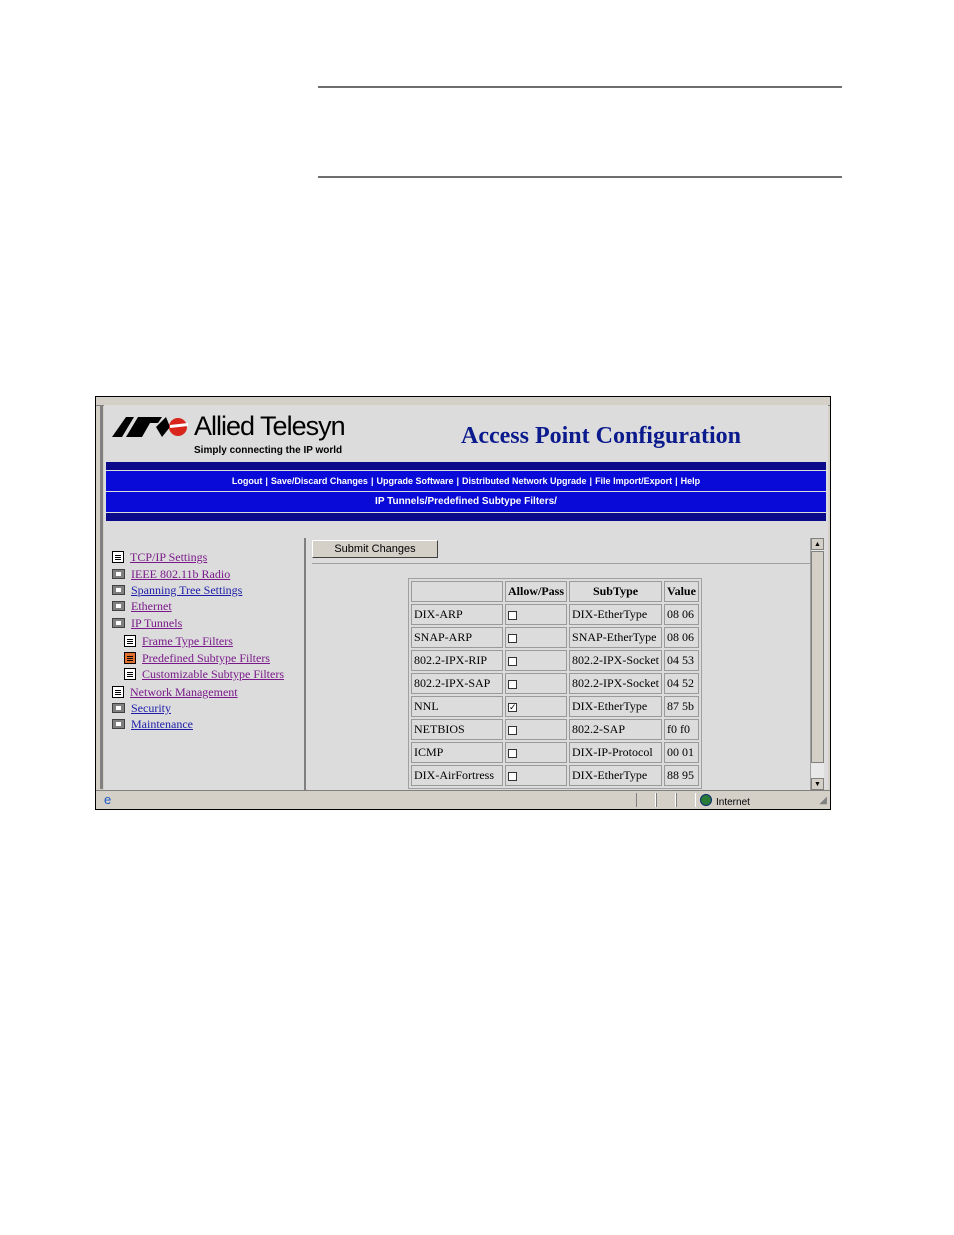 The height and width of the screenshot is (1235, 954). I want to click on value-cell: 04 52, so click(681, 683).